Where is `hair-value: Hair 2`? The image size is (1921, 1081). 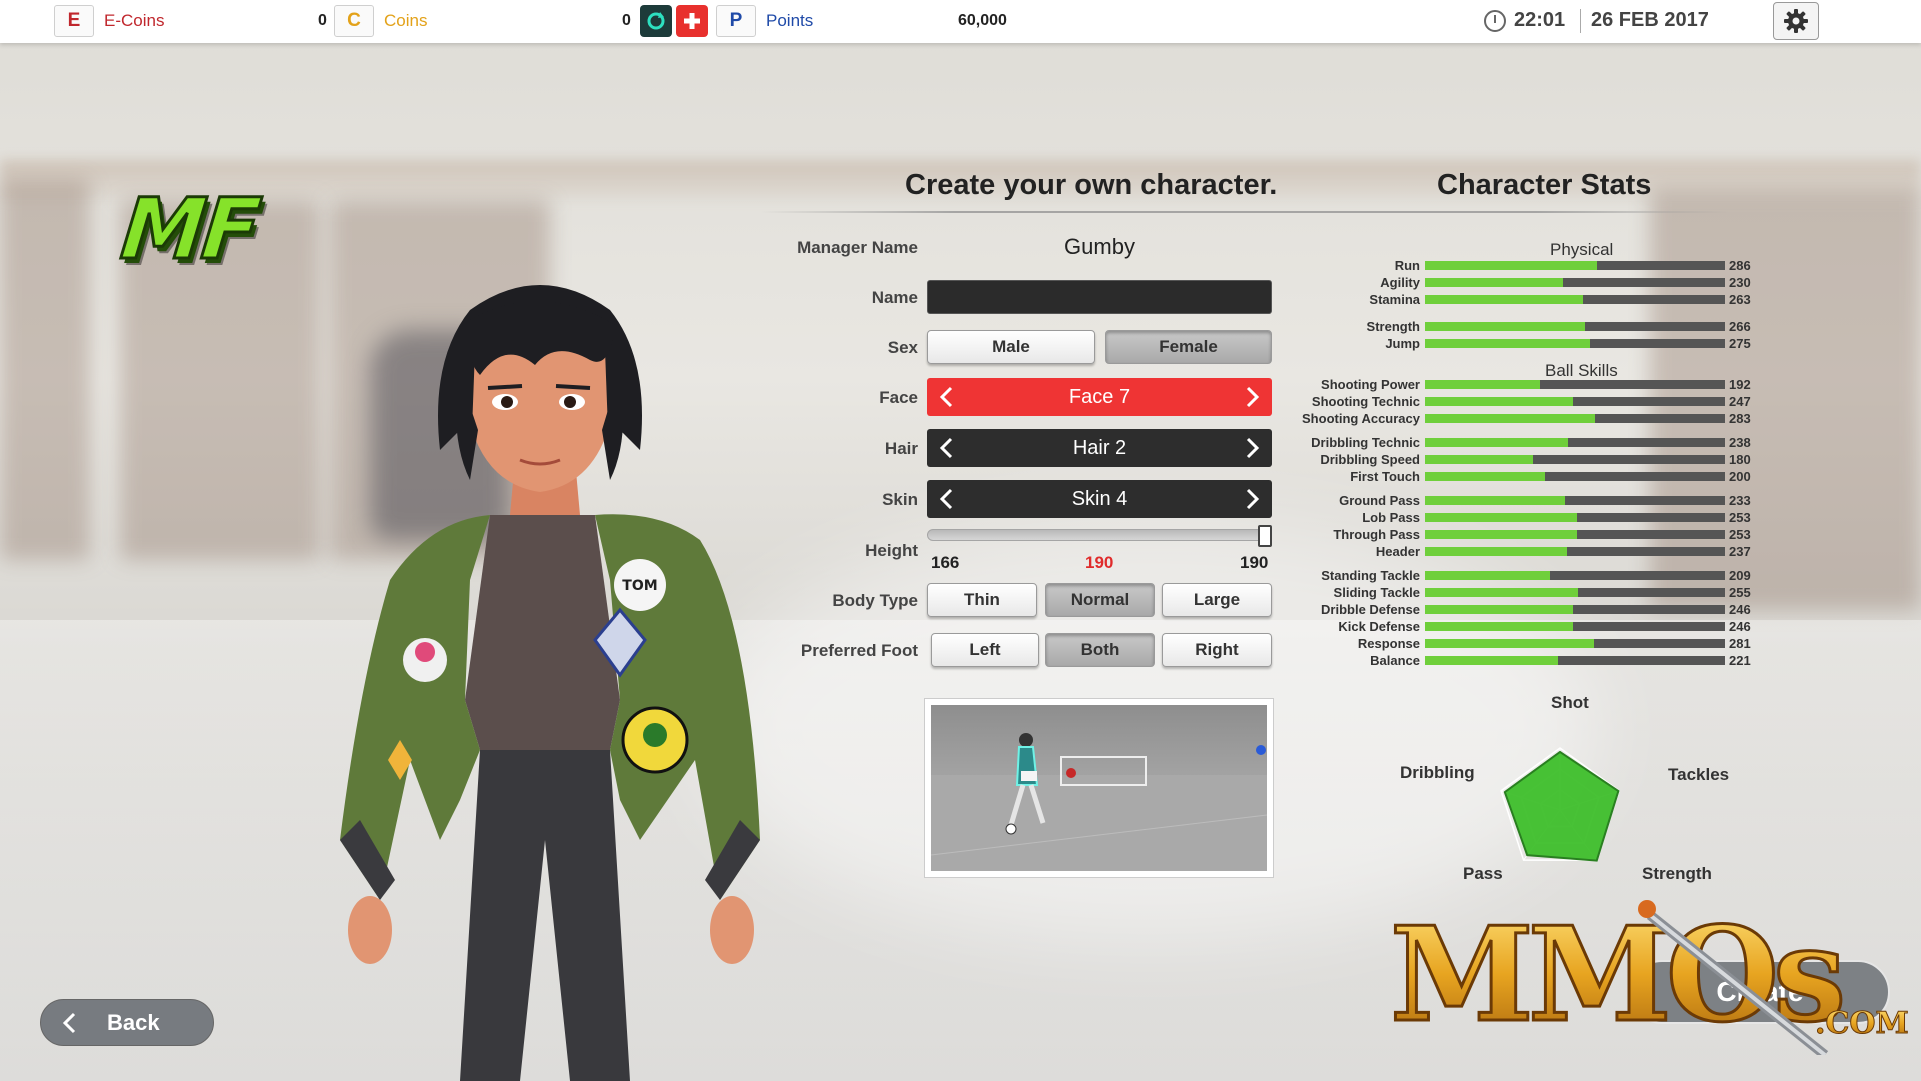 hair-value: Hair 2 is located at coordinates (1099, 447).